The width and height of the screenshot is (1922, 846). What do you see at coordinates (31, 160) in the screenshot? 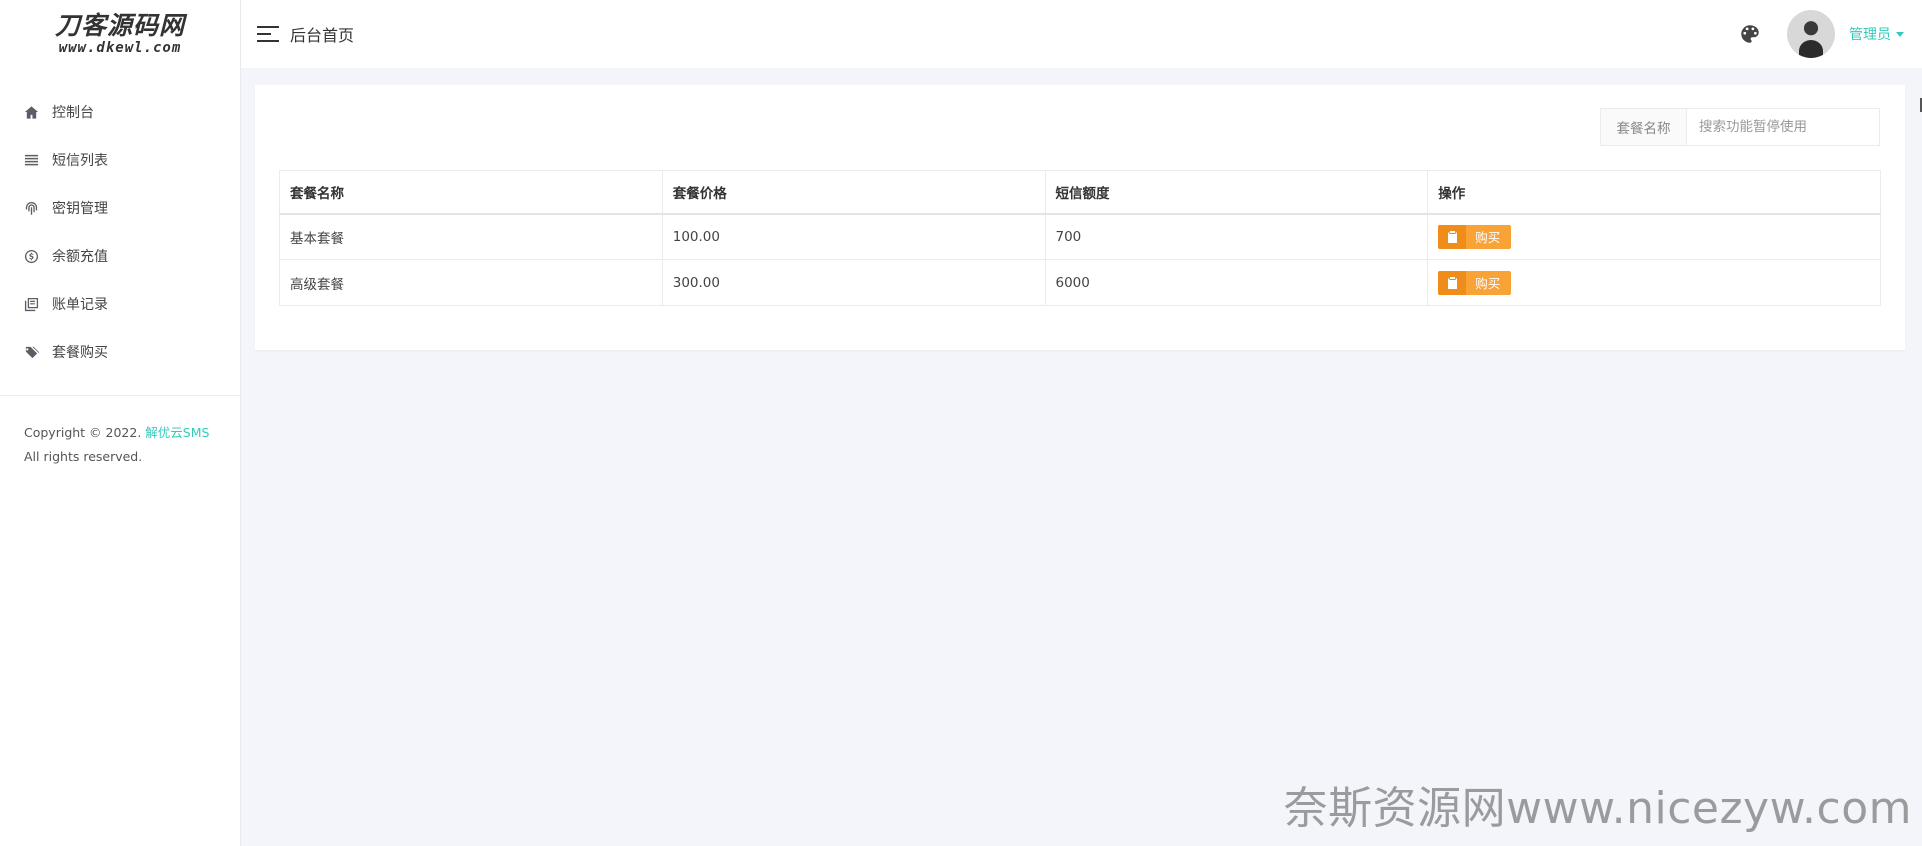
I see `list-icon` at bounding box center [31, 160].